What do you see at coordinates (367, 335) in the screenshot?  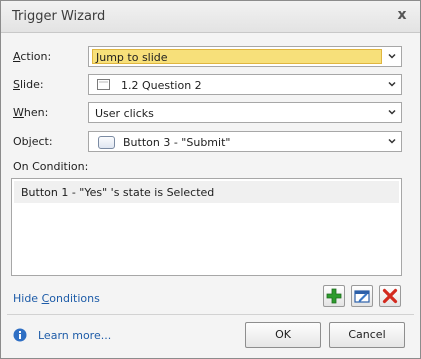 I see `cancel-button: Cancel` at bounding box center [367, 335].